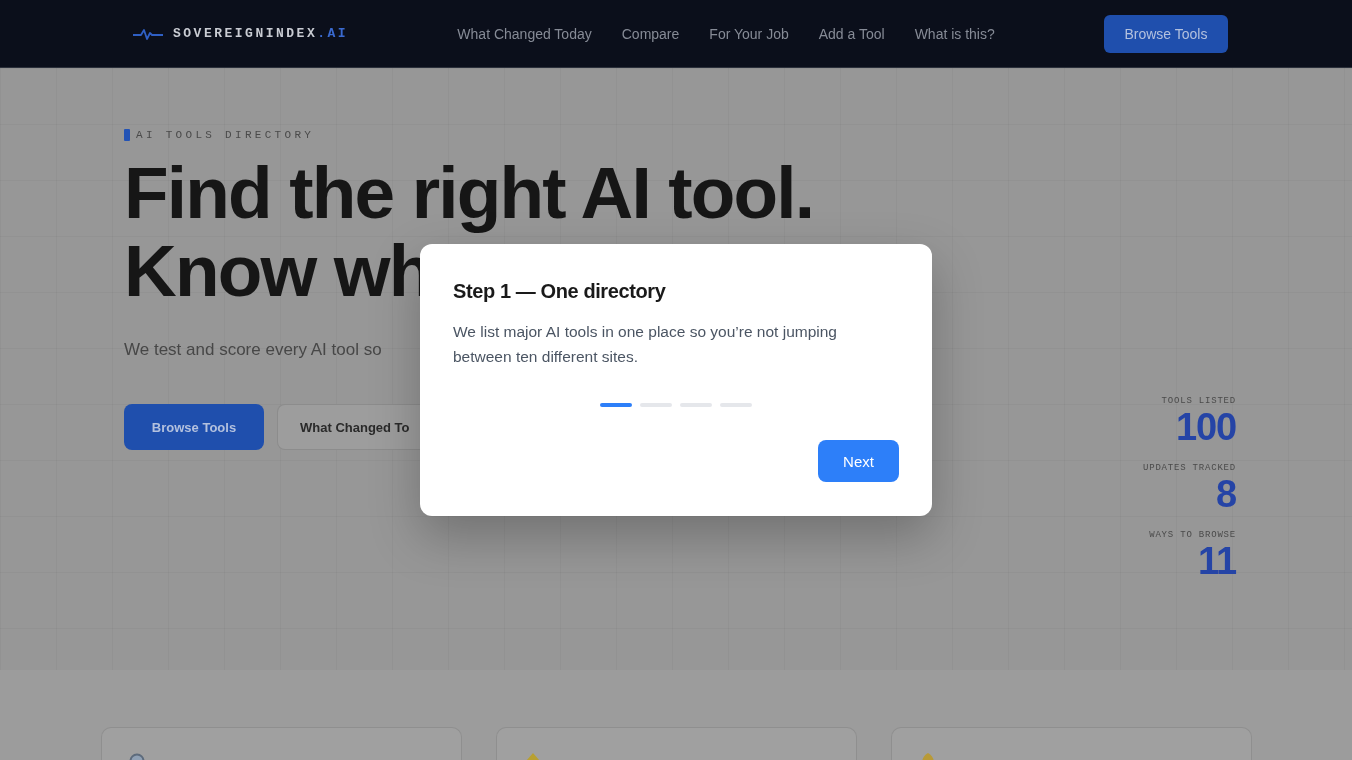 The width and height of the screenshot is (1352, 760). I want to click on what-changed-button: What Changed To, so click(348, 427).